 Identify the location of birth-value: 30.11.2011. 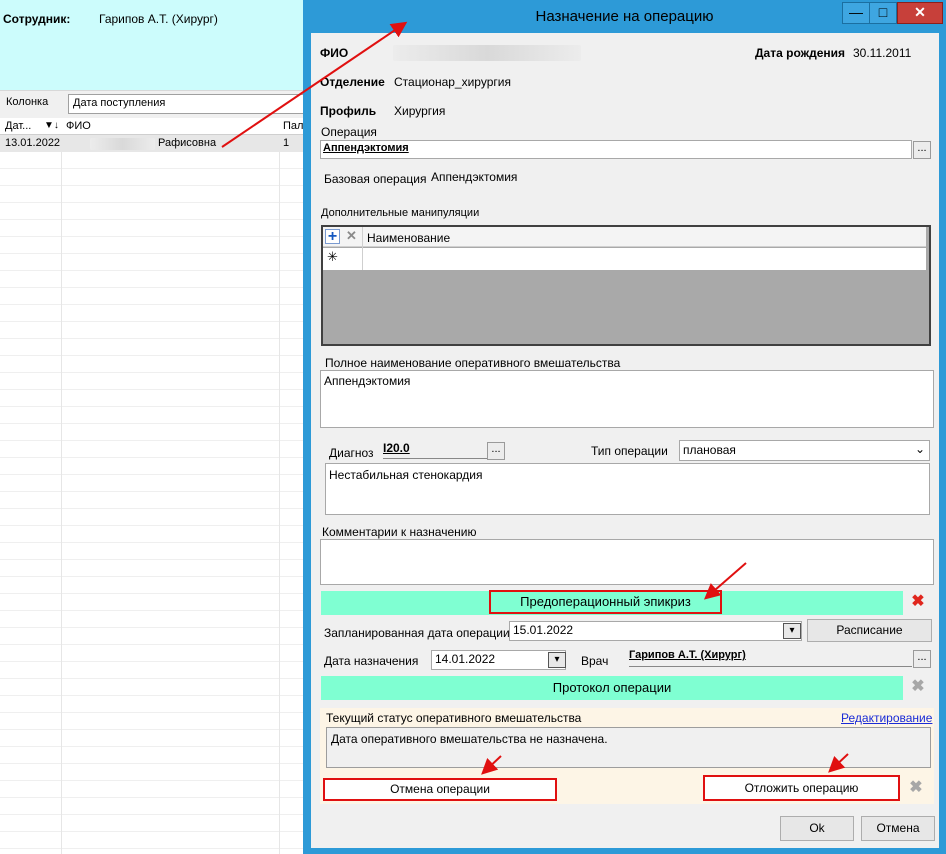
(882, 53).